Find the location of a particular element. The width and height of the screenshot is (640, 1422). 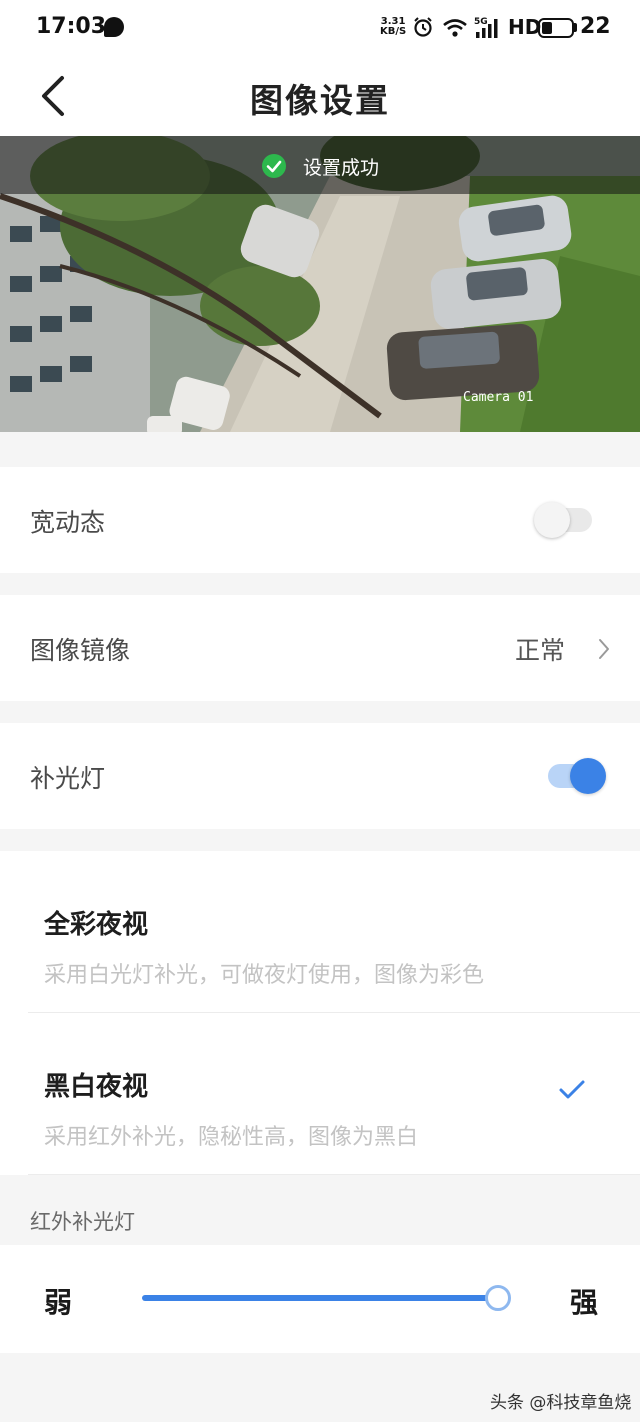

signal-5g-icon: 5G is located at coordinates (486, 27).